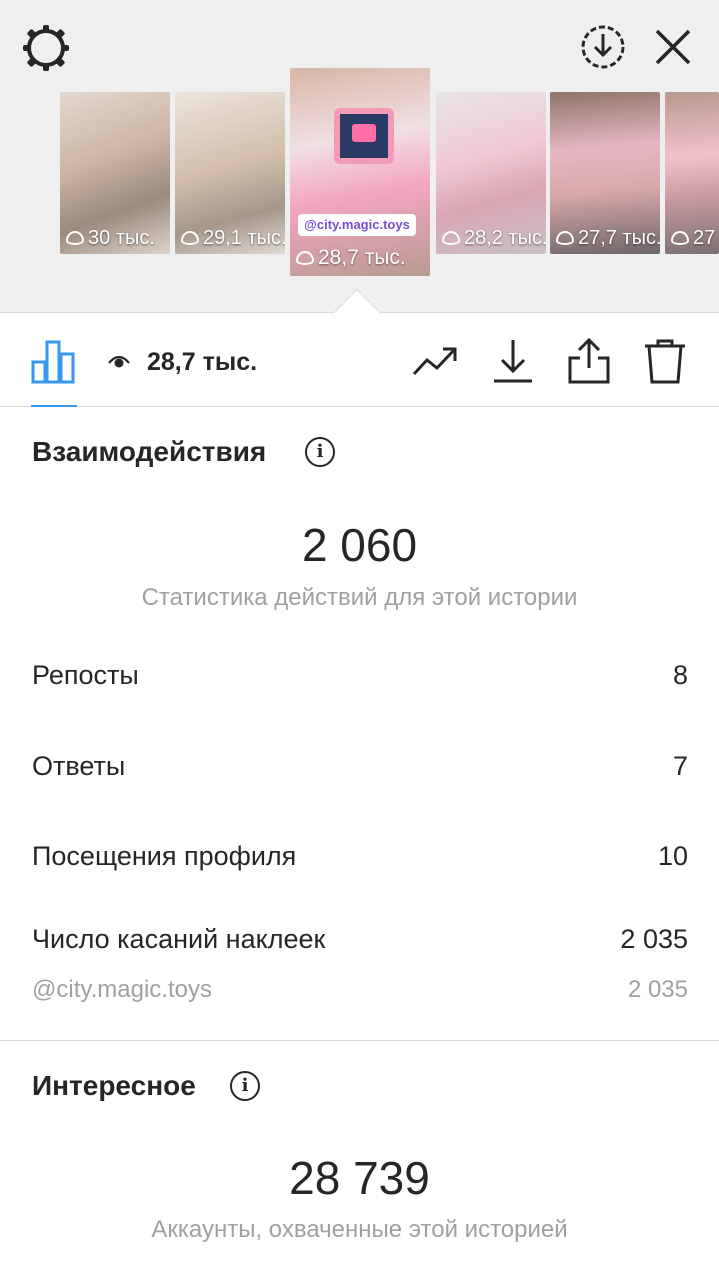 This screenshot has width=719, height=1280. What do you see at coordinates (619, 238) in the screenshot?
I see `story-views-value: 27,7 тыс.` at bounding box center [619, 238].